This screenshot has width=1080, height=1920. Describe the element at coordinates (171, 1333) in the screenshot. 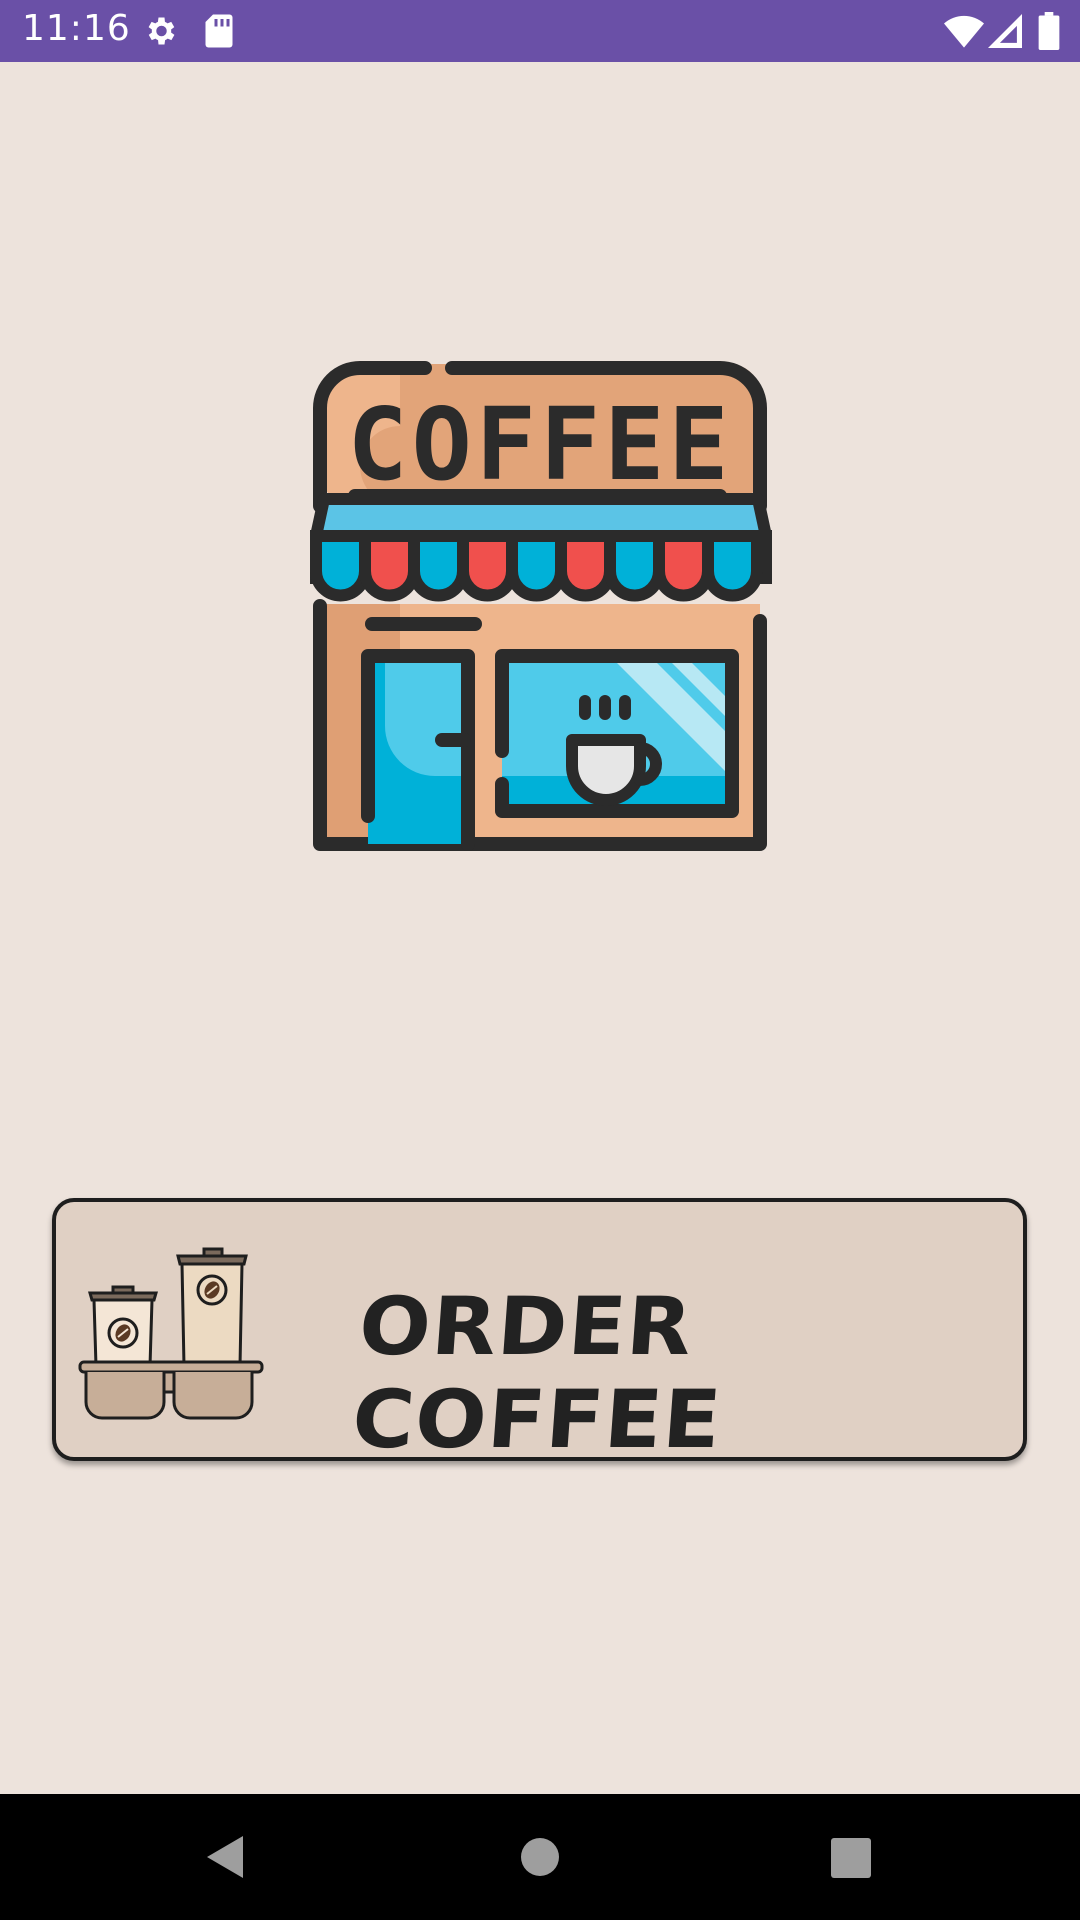

I see `coffee-cups-carrier-icon` at that location.